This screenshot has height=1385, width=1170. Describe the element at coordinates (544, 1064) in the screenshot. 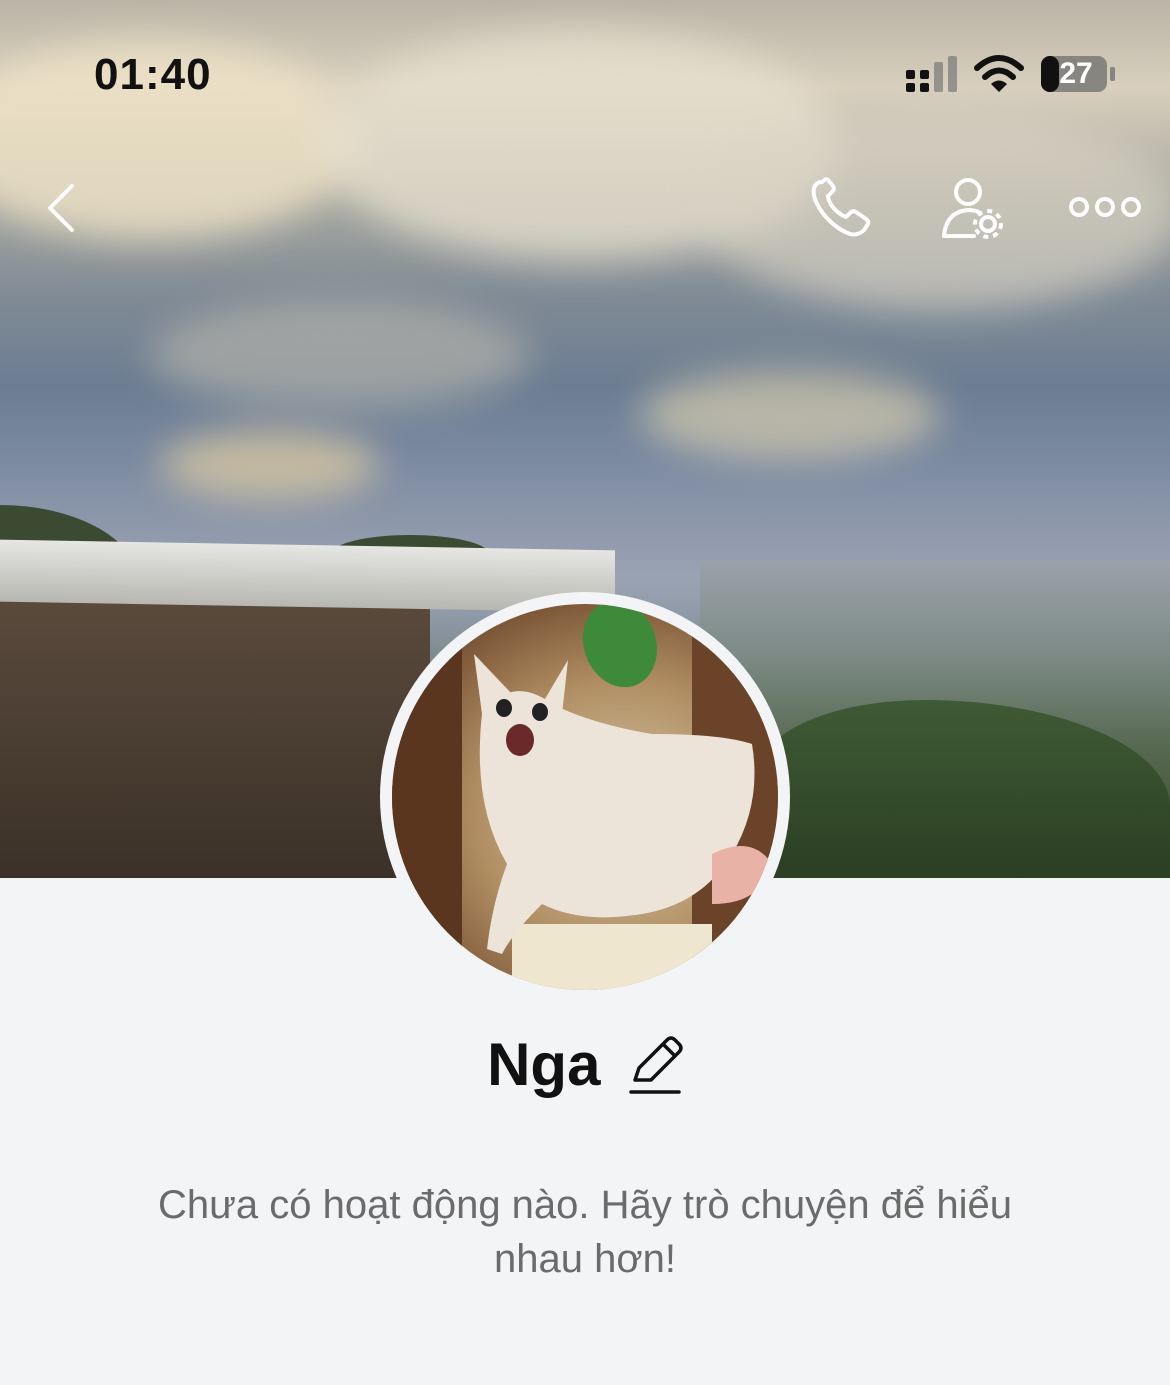

I see `profile-name: Nga` at that location.